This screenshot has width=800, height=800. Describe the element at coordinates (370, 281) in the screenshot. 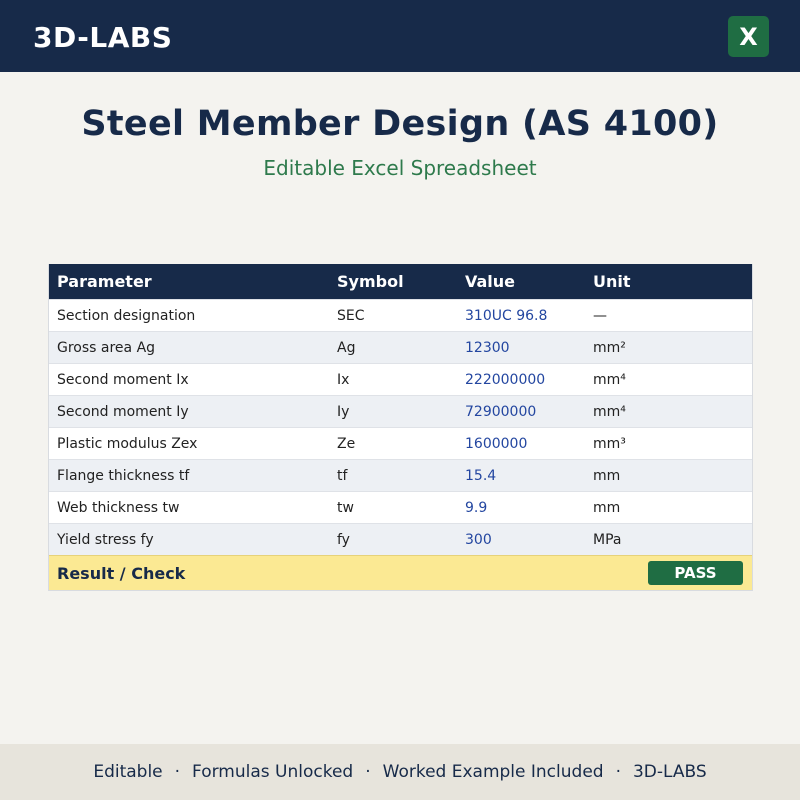

I see `column-header-symbol: Symbol` at that location.